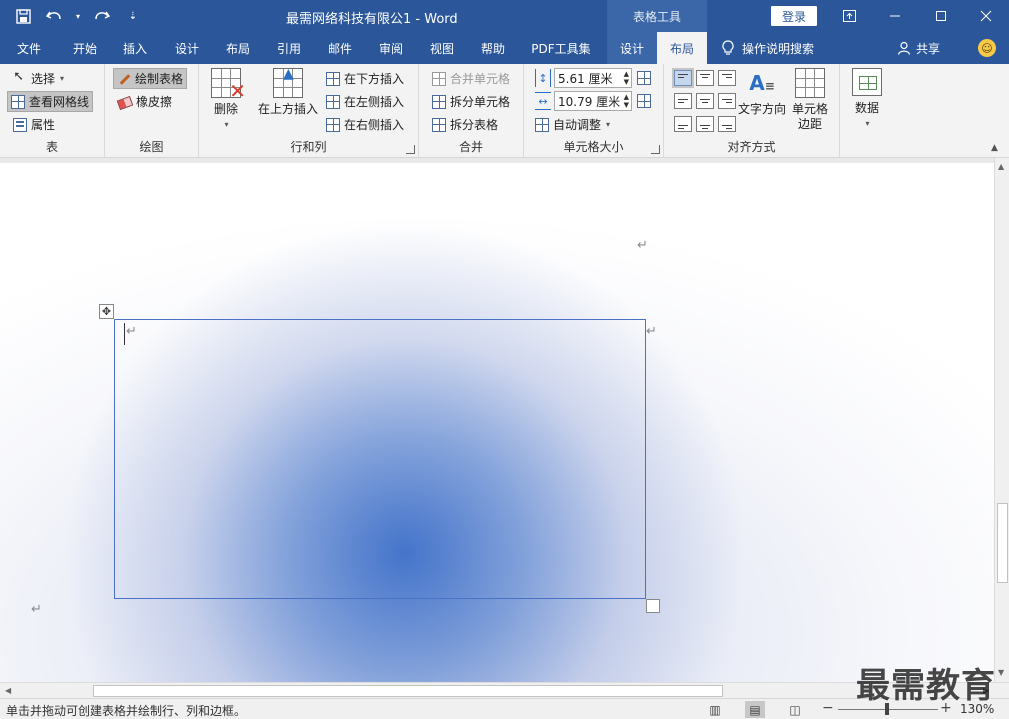 The image size is (1009, 719). Describe the element at coordinates (493, 48) in the screenshot. I see `tab-help: 帮助` at that location.